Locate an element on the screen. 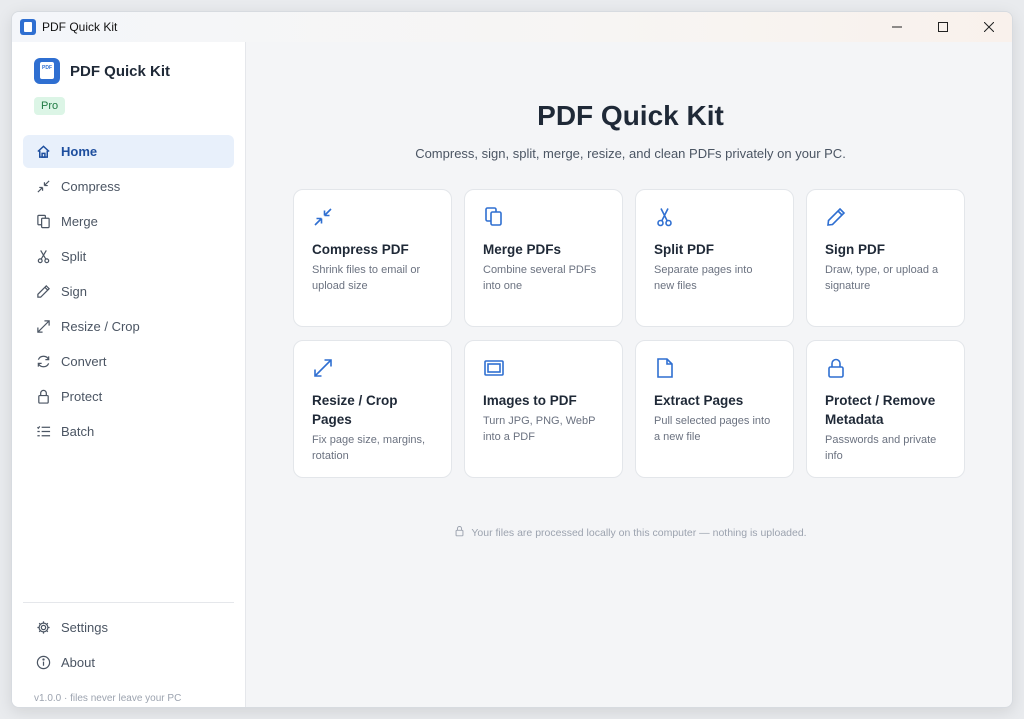 Image resolution: width=1024 pixels, height=719 pixels. brand-name: PDF Quick Kit is located at coordinates (120, 71).